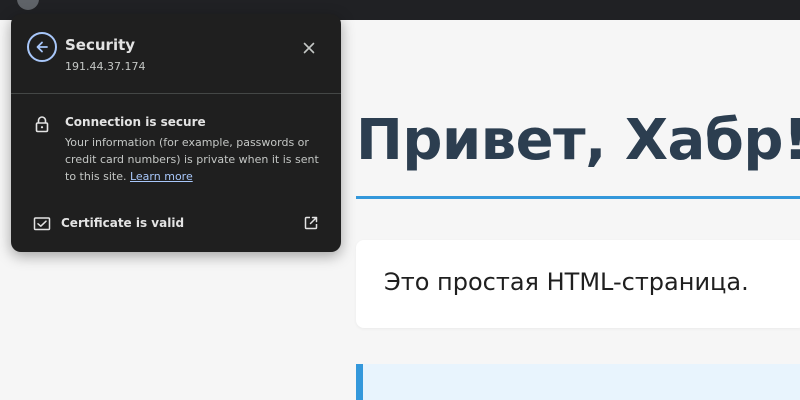 This screenshot has height=400, width=800. What do you see at coordinates (105, 66) in the screenshot?
I see `site-ip-address: 191.44.37.174` at bounding box center [105, 66].